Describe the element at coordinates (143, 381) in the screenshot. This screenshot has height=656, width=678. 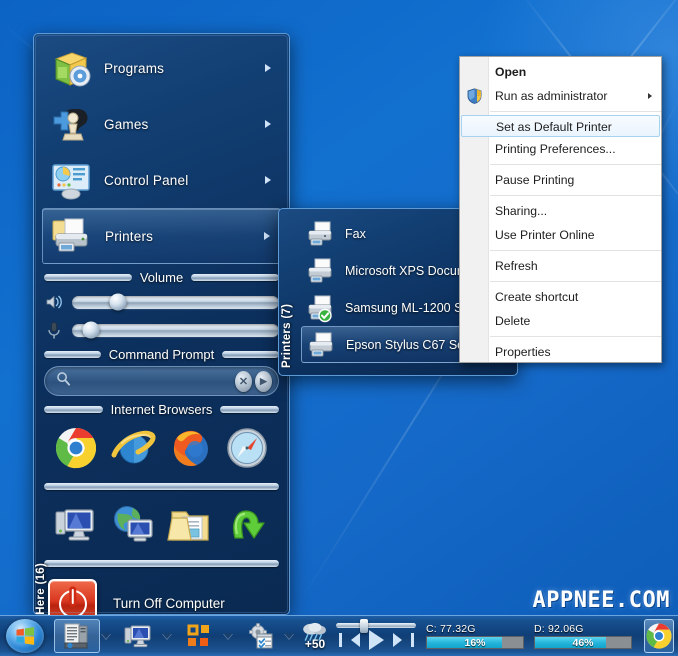
I see `command-prompt-input` at that location.